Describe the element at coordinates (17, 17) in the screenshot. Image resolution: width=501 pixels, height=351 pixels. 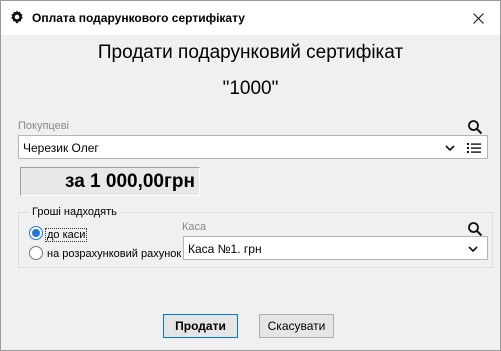
I see `gear-icon` at that location.